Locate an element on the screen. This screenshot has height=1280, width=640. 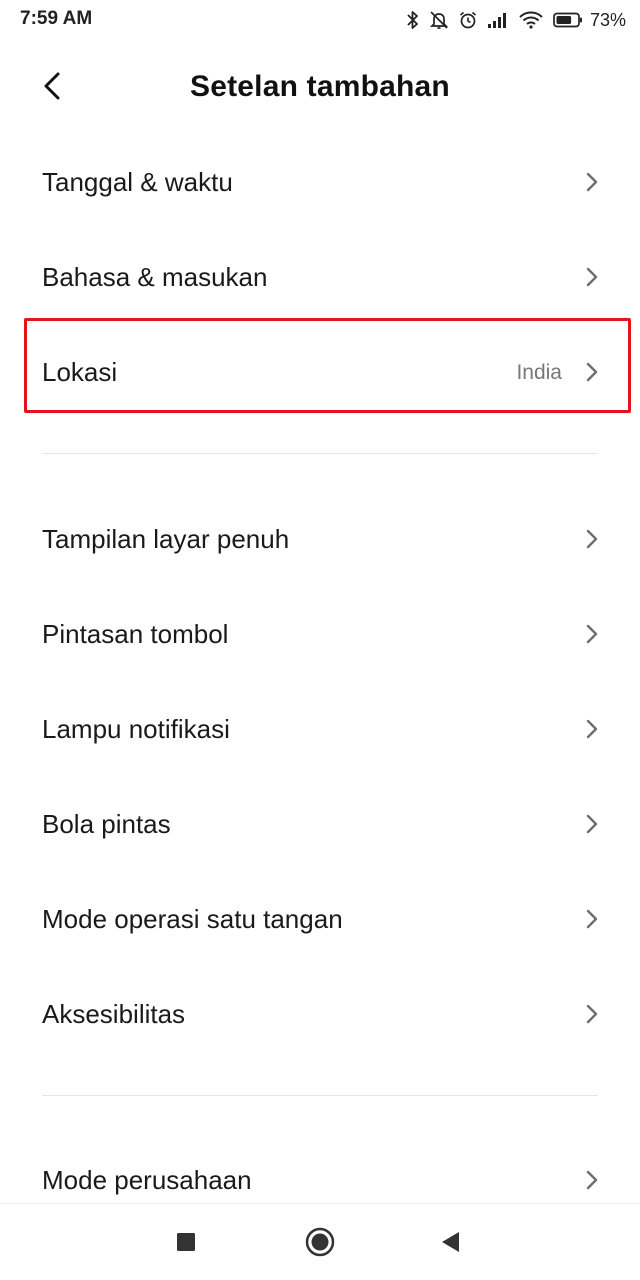
nav-back-button is located at coordinates (450, 1244).